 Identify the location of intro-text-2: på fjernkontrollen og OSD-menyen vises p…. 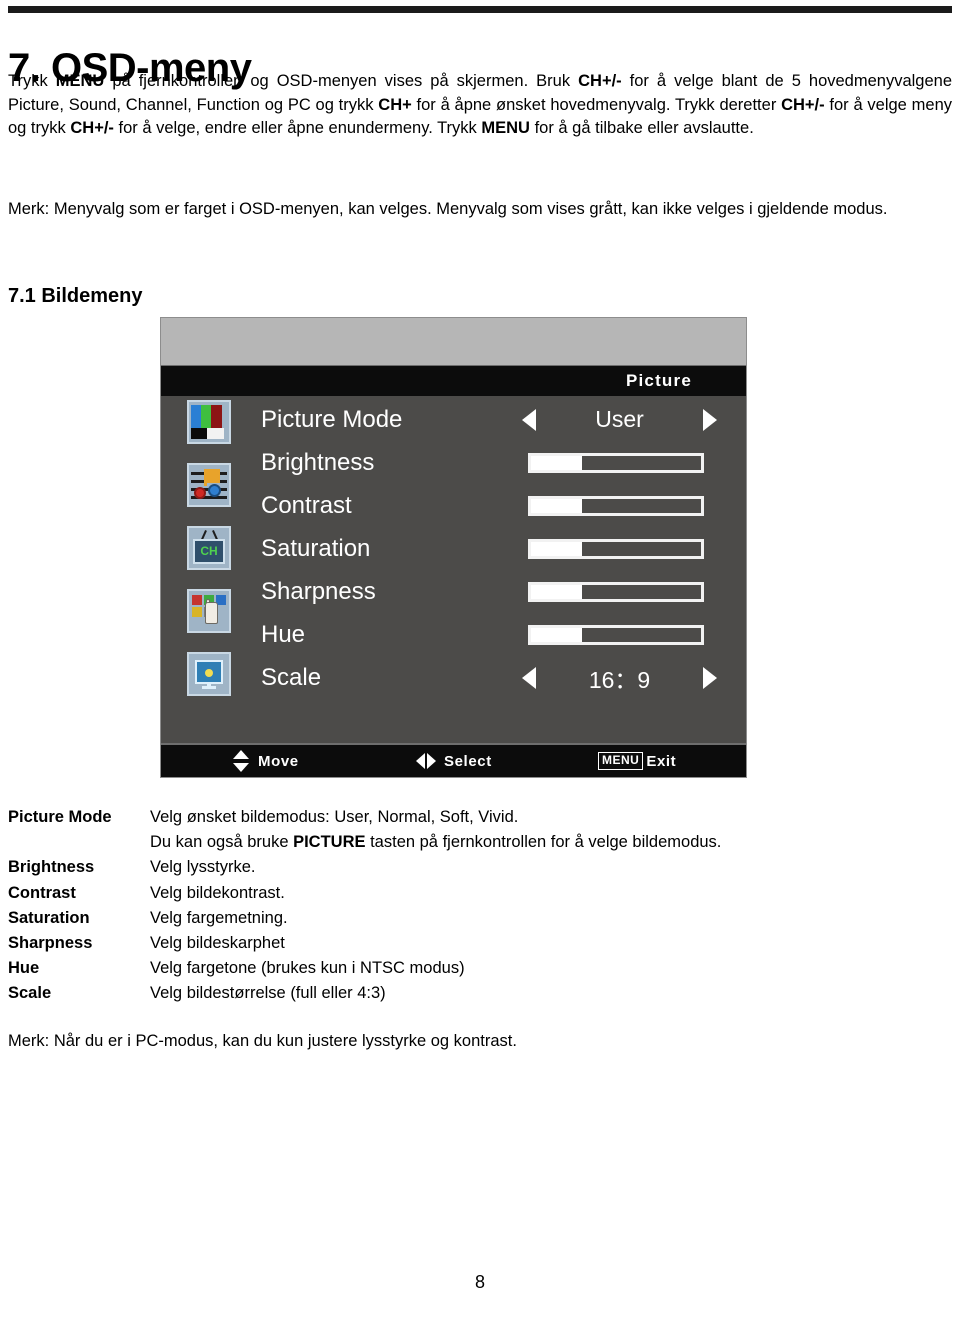
(341, 81).